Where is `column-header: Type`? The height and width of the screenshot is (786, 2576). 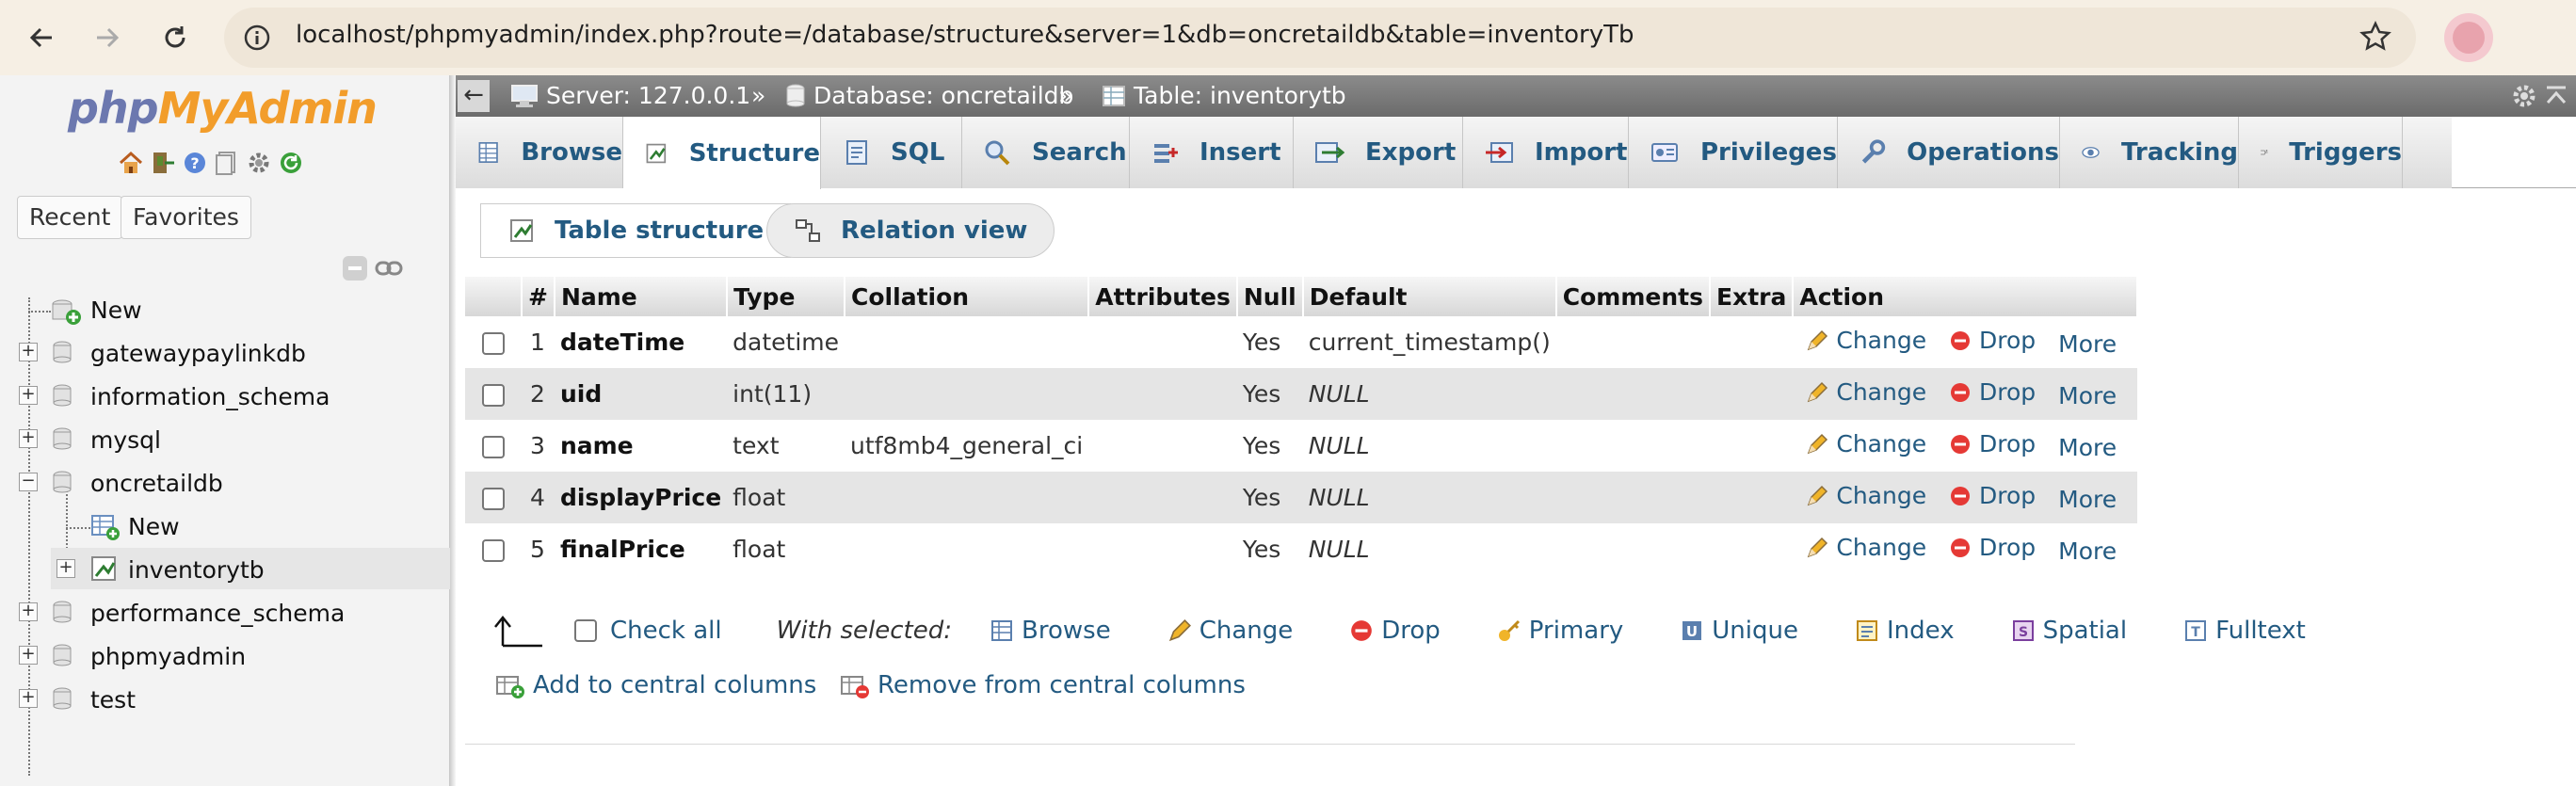
column-header: Type is located at coordinates (786, 296).